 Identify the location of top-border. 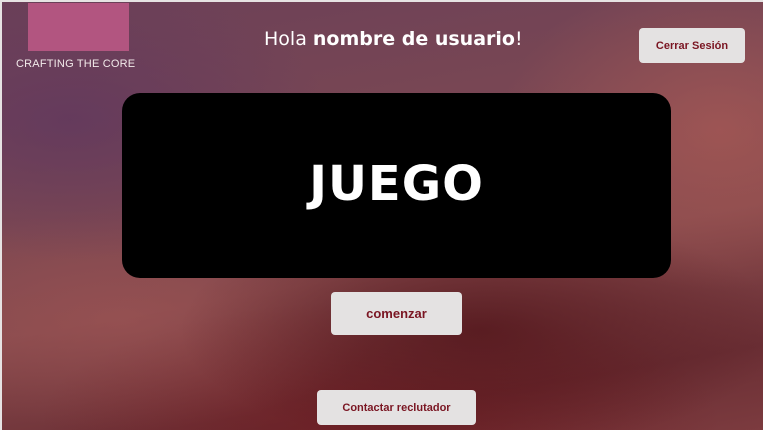
(381, 1).